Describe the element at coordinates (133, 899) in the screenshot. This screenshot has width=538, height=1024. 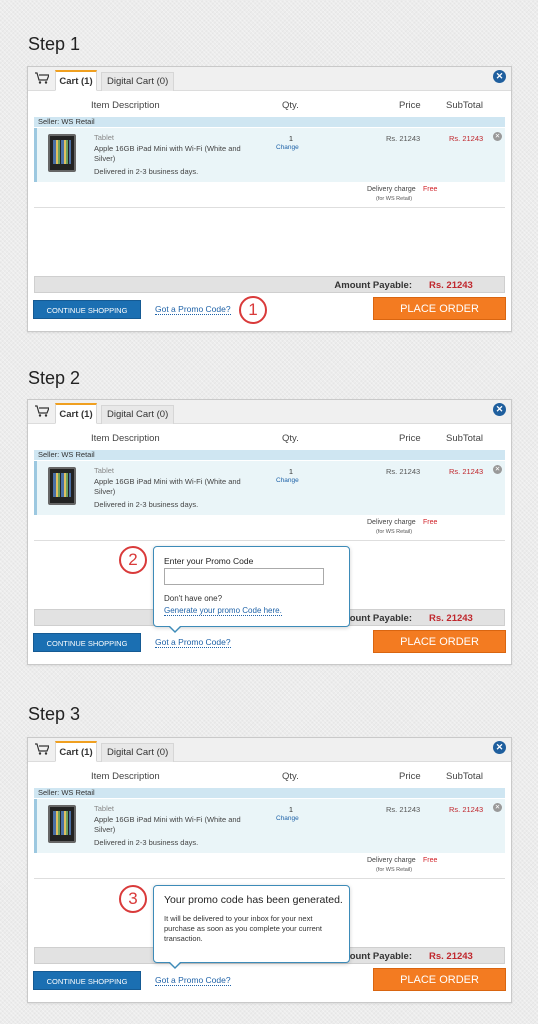
I see `step-badge-3: 3` at that location.